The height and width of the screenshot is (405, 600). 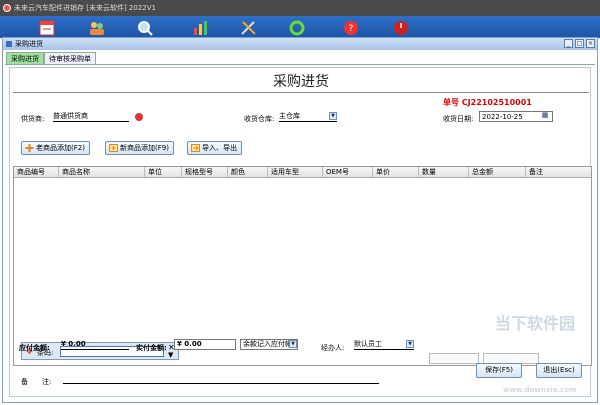 What do you see at coordinates (444, 172) in the screenshot?
I see `column-header: 数量` at bounding box center [444, 172].